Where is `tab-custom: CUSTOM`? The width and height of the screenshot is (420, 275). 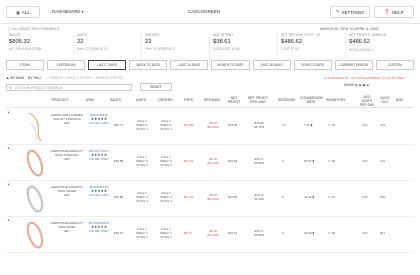
tab-custom: CUSTOM is located at coordinates (394, 65).